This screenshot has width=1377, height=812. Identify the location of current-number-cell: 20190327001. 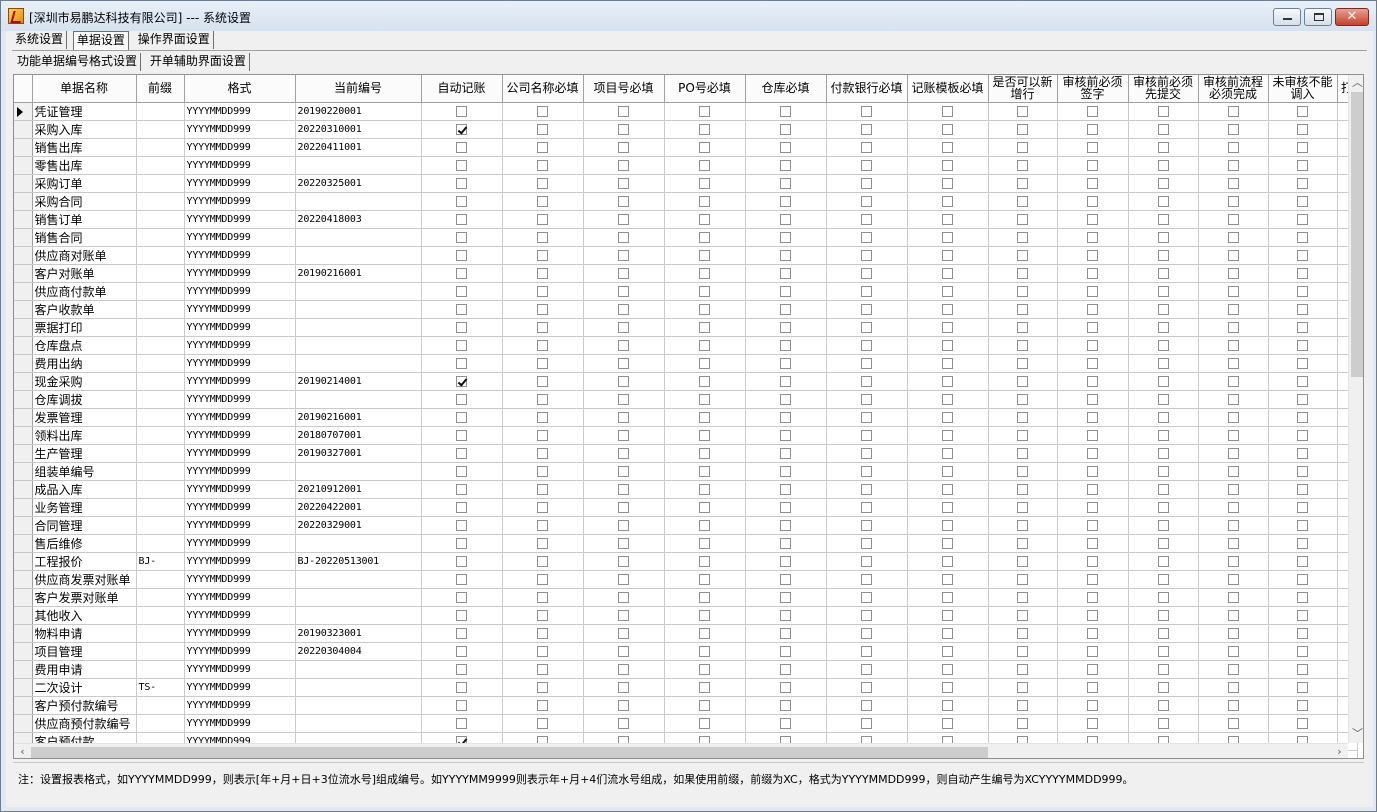
(358, 453).